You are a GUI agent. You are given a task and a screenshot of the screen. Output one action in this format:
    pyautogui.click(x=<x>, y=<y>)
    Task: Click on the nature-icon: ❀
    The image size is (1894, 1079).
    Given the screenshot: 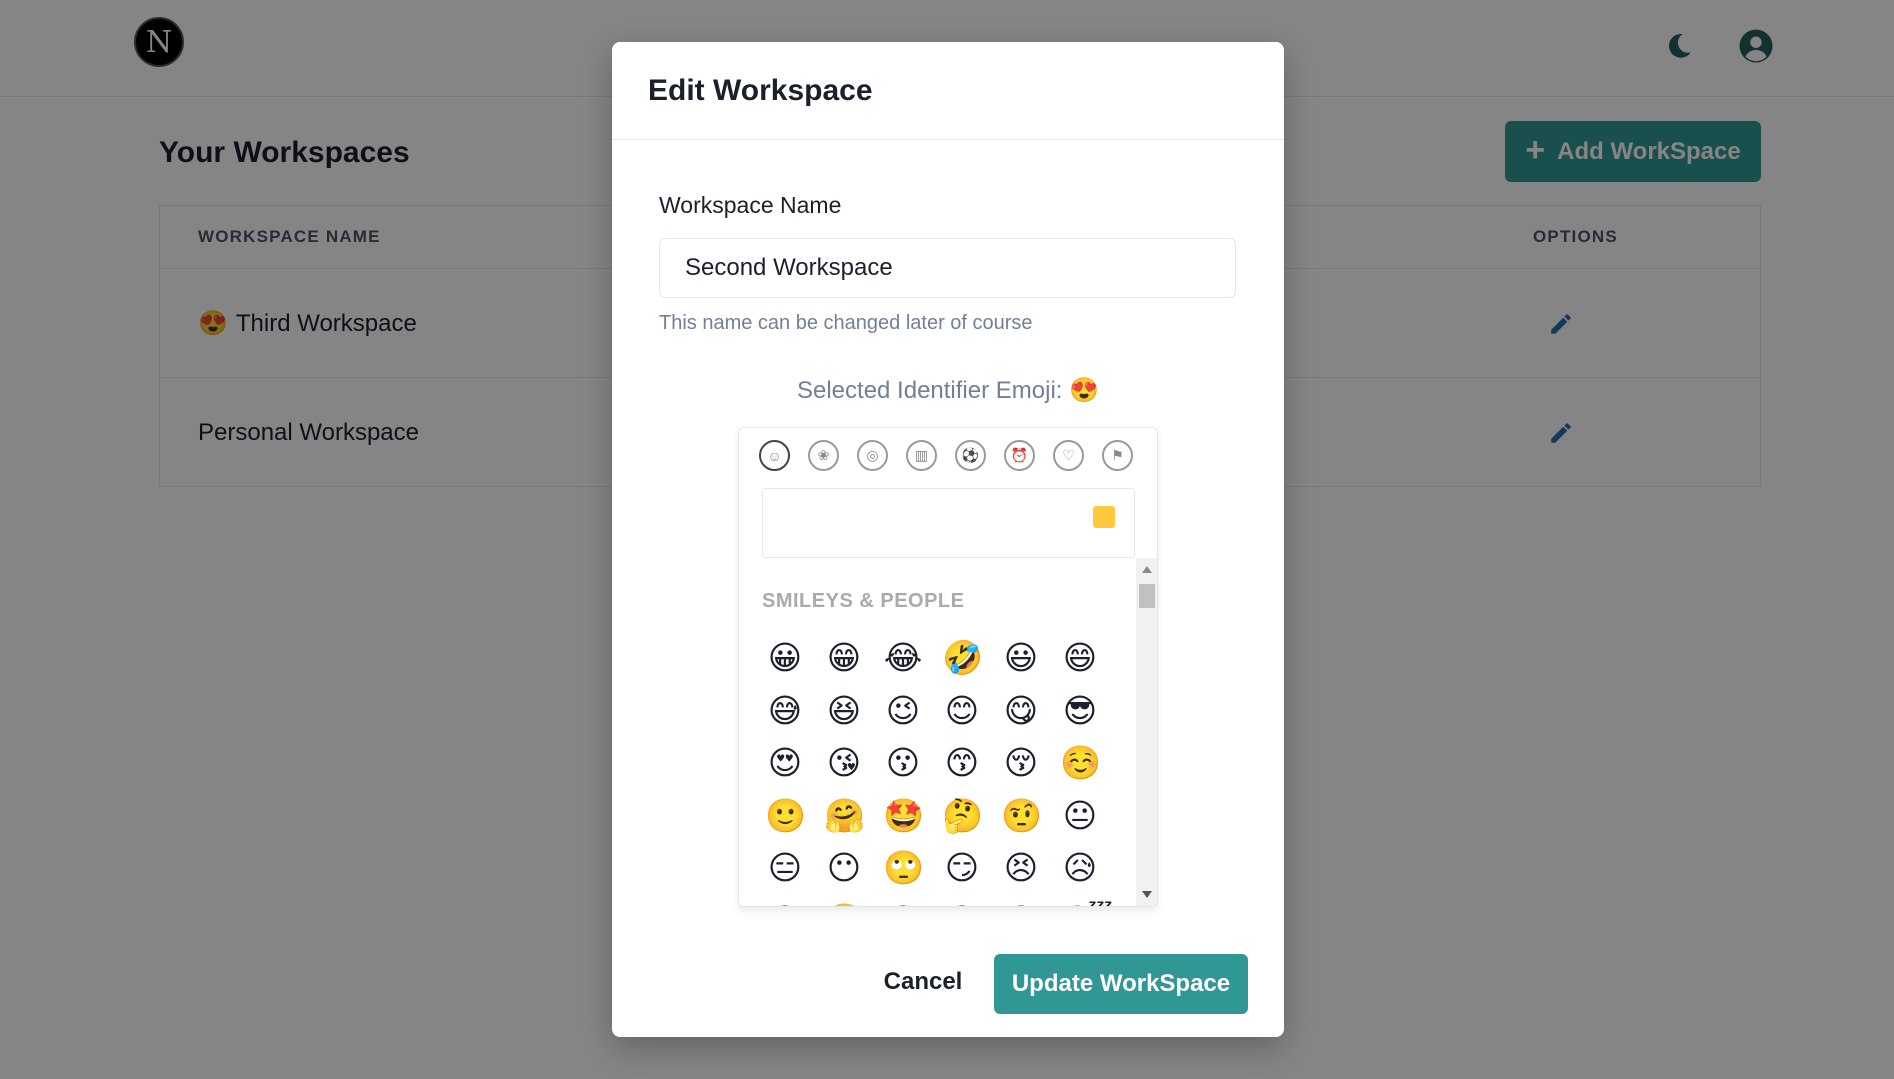 What is the action you would take?
    pyautogui.click(x=823, y=455)
    